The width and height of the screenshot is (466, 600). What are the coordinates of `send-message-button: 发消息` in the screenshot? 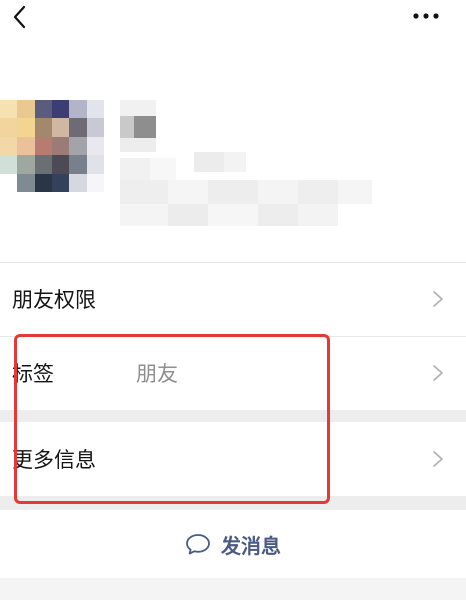 It's located at (233, 544).